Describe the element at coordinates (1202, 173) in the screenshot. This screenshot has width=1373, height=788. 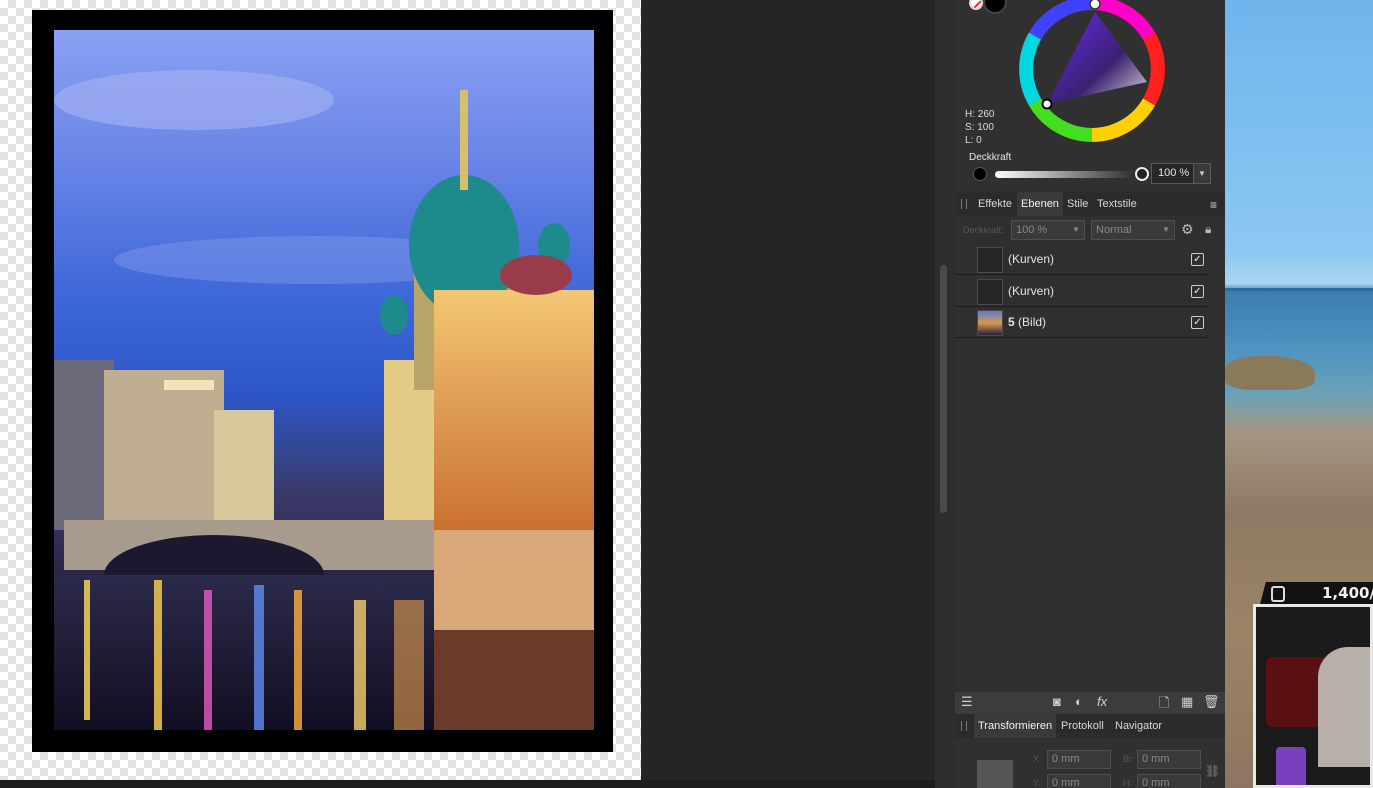
I see `opacity-dropdown-button: ▼` at that location.